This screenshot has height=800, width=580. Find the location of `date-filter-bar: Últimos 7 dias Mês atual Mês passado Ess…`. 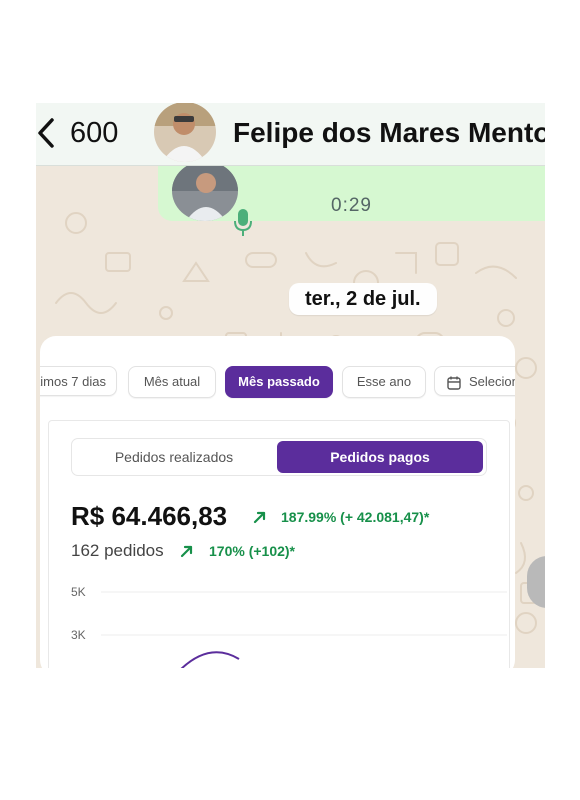

date-filter-bar: Últimos 7 dias Mês atual Mês passado Ess… is located at coordinates (277, 383).